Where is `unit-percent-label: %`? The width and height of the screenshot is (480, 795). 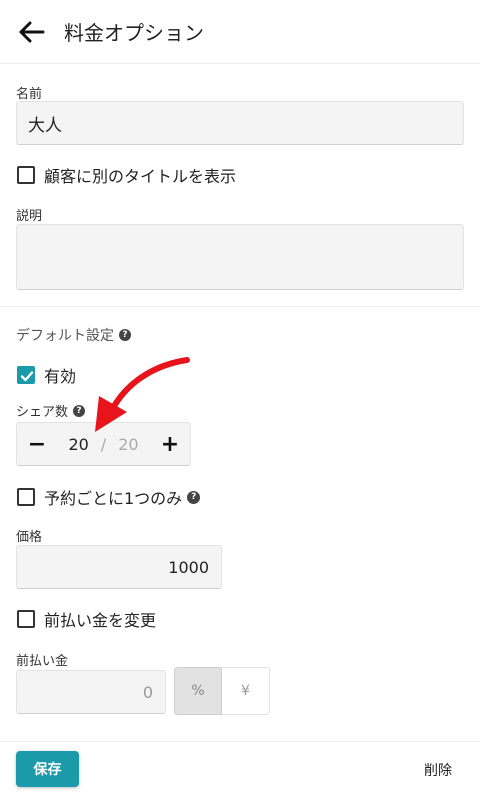 unit-percent-label: % is located at coordinates (198, 691).